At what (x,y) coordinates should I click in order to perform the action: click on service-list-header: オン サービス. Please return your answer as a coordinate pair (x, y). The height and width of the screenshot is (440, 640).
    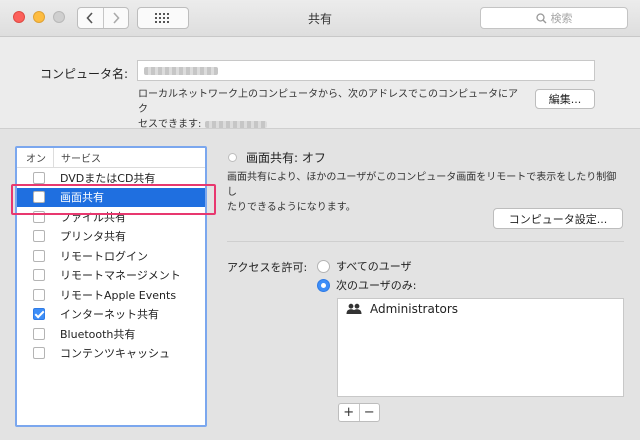
    Looking at the image, I should click on (111, 158).